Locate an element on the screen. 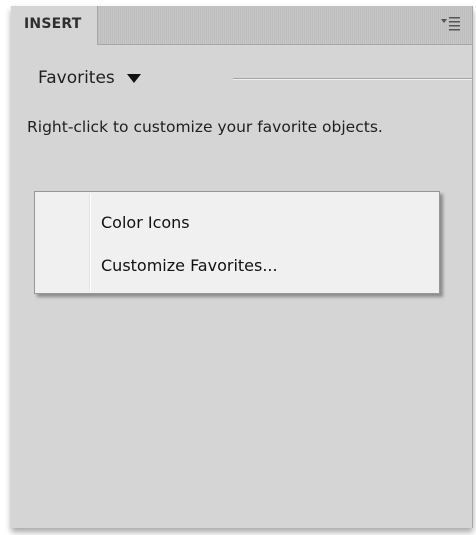 Image resolution: width=476 pixels, height=535 pixels. menu-item-label: Color Icons is located at coordinates (145, 222).